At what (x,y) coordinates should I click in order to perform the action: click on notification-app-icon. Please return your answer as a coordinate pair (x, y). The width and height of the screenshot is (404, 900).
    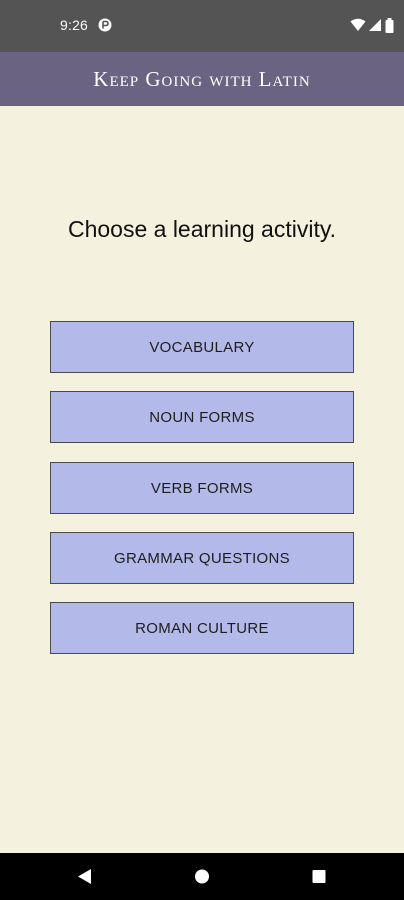
    Looking at the image, I should click on (105, 25).